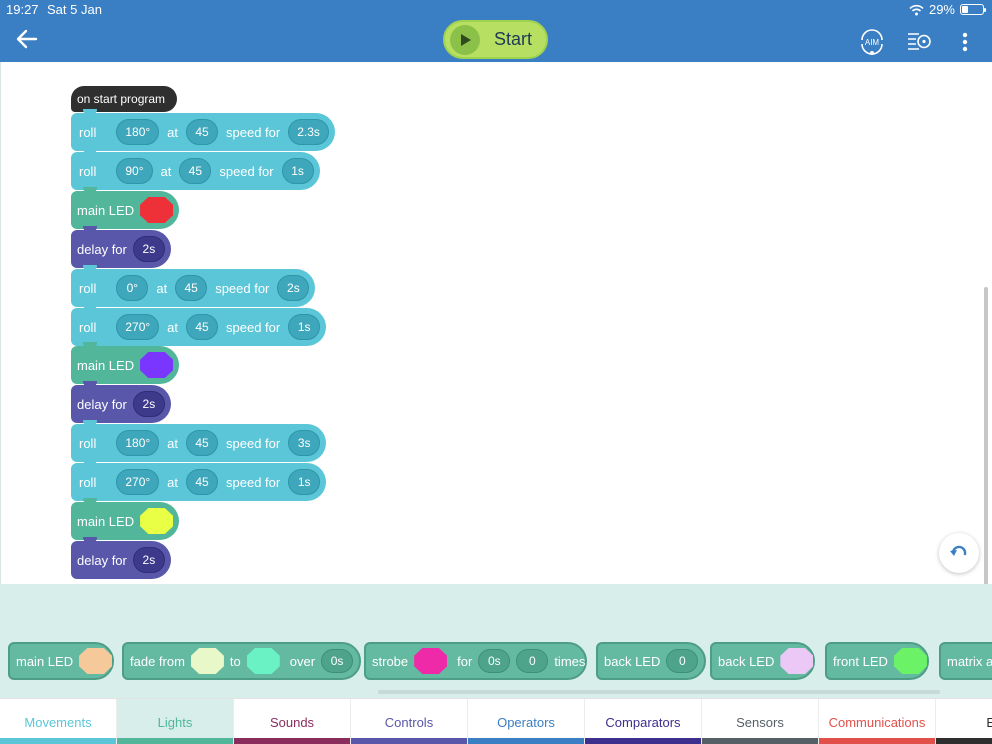 This screenshot has width=992, height=744. What do you see at coordinates (763, 661) in the screenshot?
I see `palette-back-led-color-block: back LED` at bounding box center [763, 661].